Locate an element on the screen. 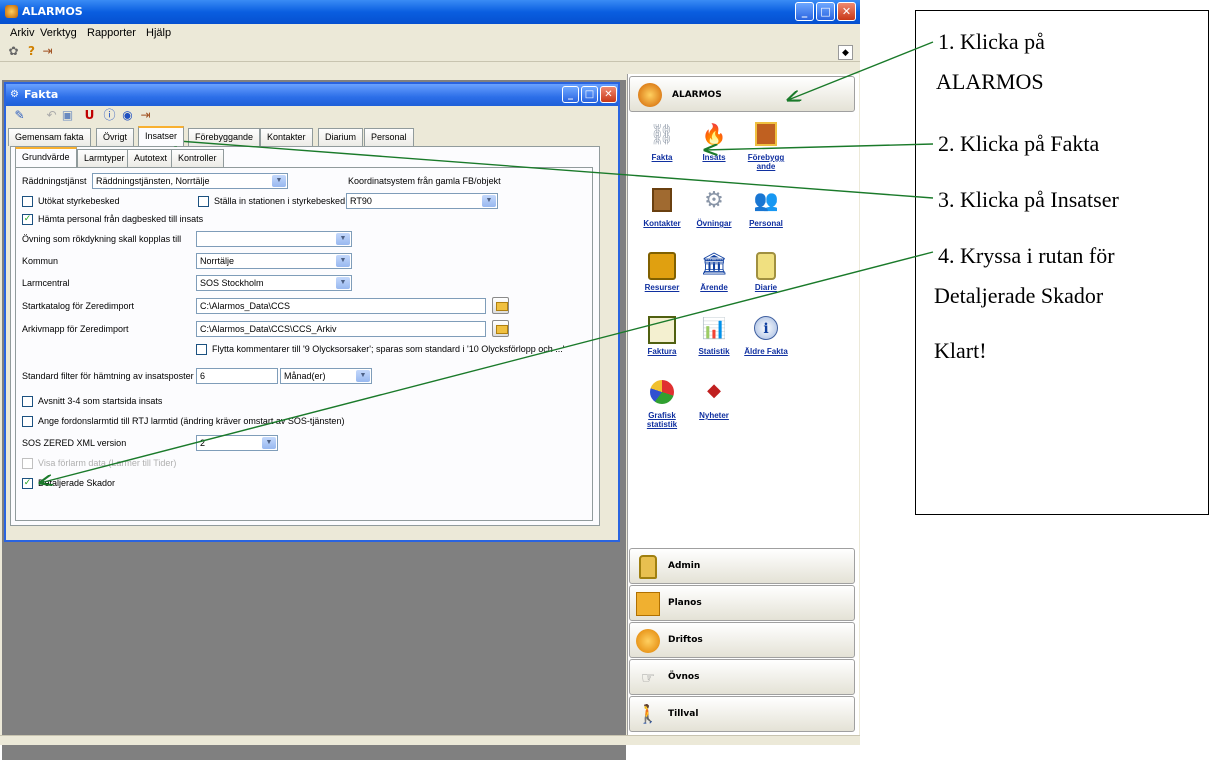  tab-insatser: Insatser is located at coordinates (161, 136).